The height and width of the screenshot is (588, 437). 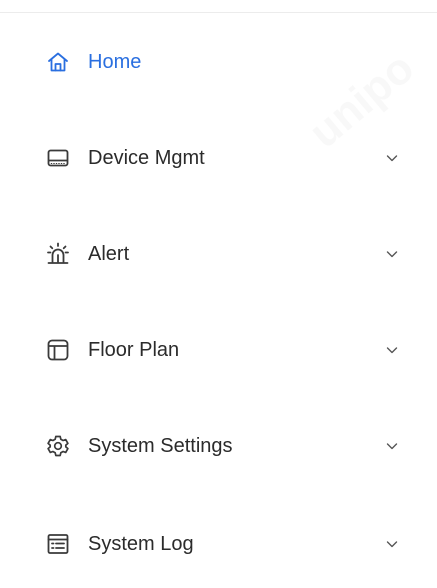 What do you see at coordinates (109, 254) in the screenshot?
I see `sidebar-item-label: Alert` at bounding box center [109, 254].